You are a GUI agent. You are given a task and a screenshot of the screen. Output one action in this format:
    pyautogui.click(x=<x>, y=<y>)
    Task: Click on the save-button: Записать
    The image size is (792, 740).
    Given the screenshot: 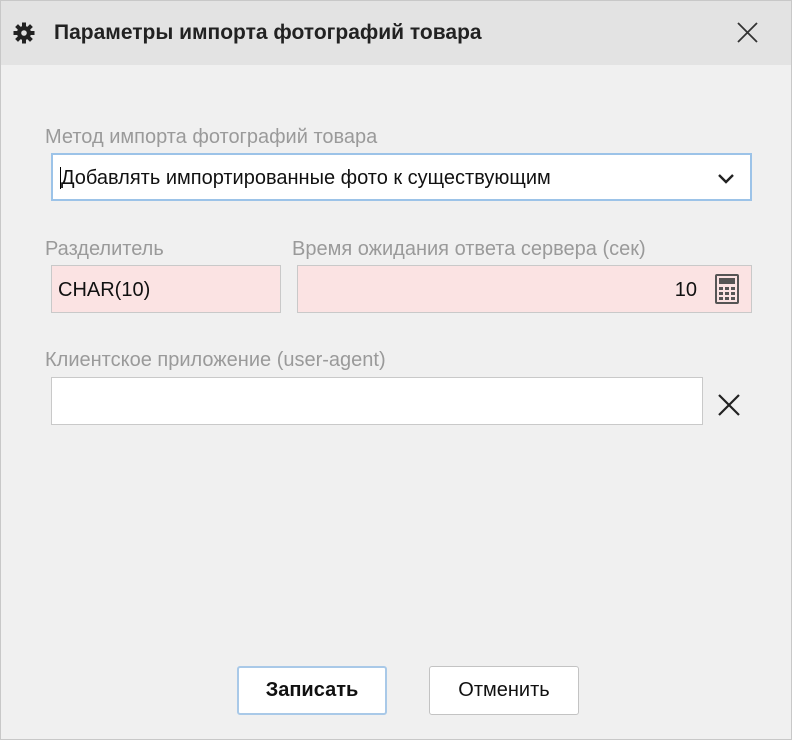 What is the action you would take?
    pyautogui.click(x=312, y=690)
    